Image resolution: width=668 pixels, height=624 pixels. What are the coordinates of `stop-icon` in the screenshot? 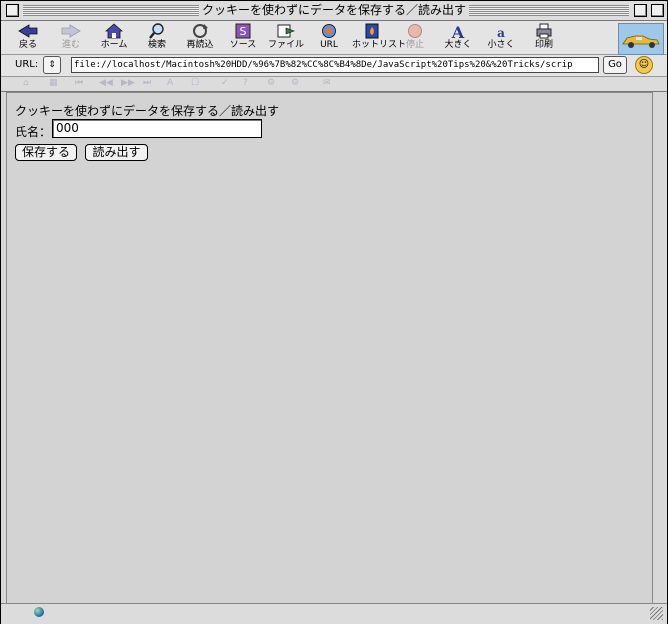 It's located at (415, 31).